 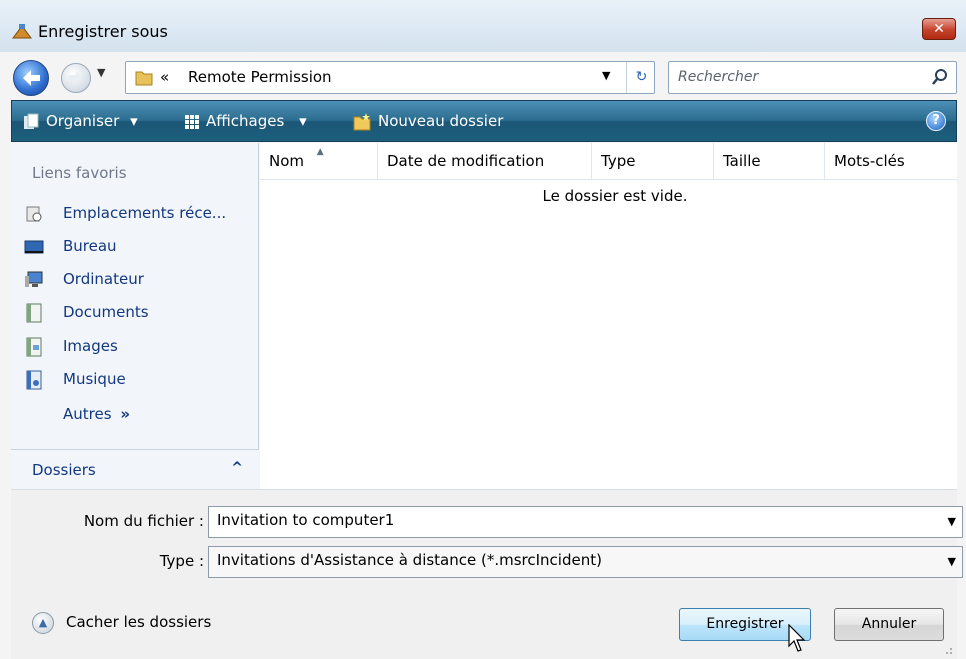 I want to click on refresh-icon: ↻, so click(x=641, y=77).